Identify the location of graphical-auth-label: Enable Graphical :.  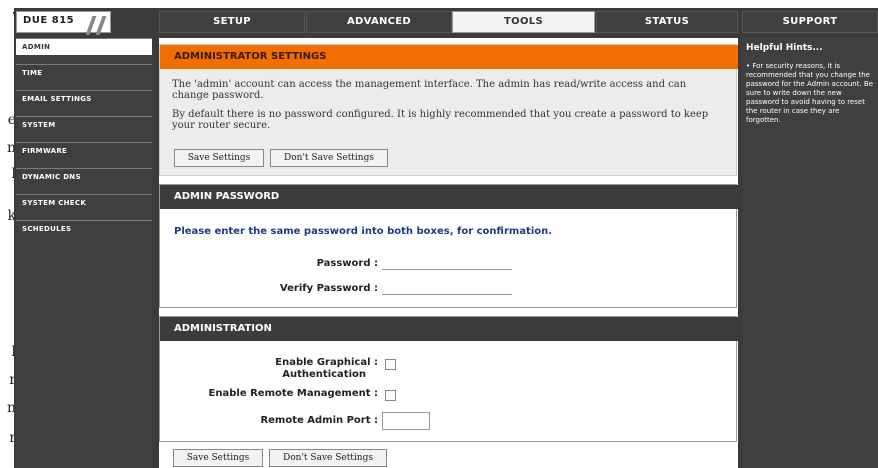
(326, 362).